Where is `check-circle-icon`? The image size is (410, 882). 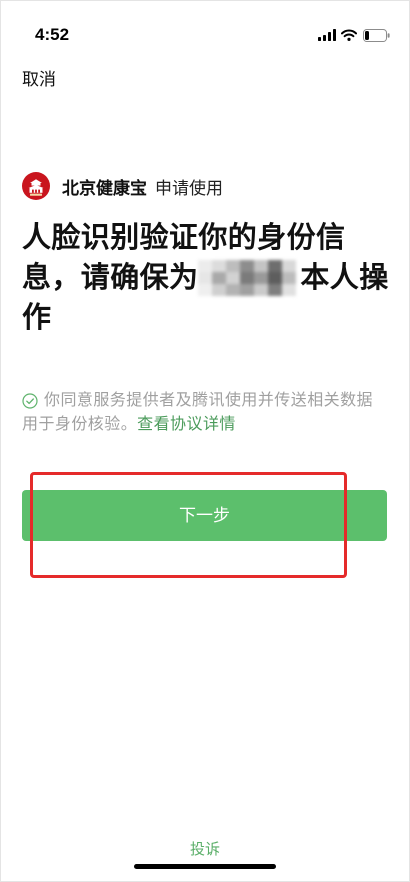 check-circle-icon is located at coordinates (30, 401).